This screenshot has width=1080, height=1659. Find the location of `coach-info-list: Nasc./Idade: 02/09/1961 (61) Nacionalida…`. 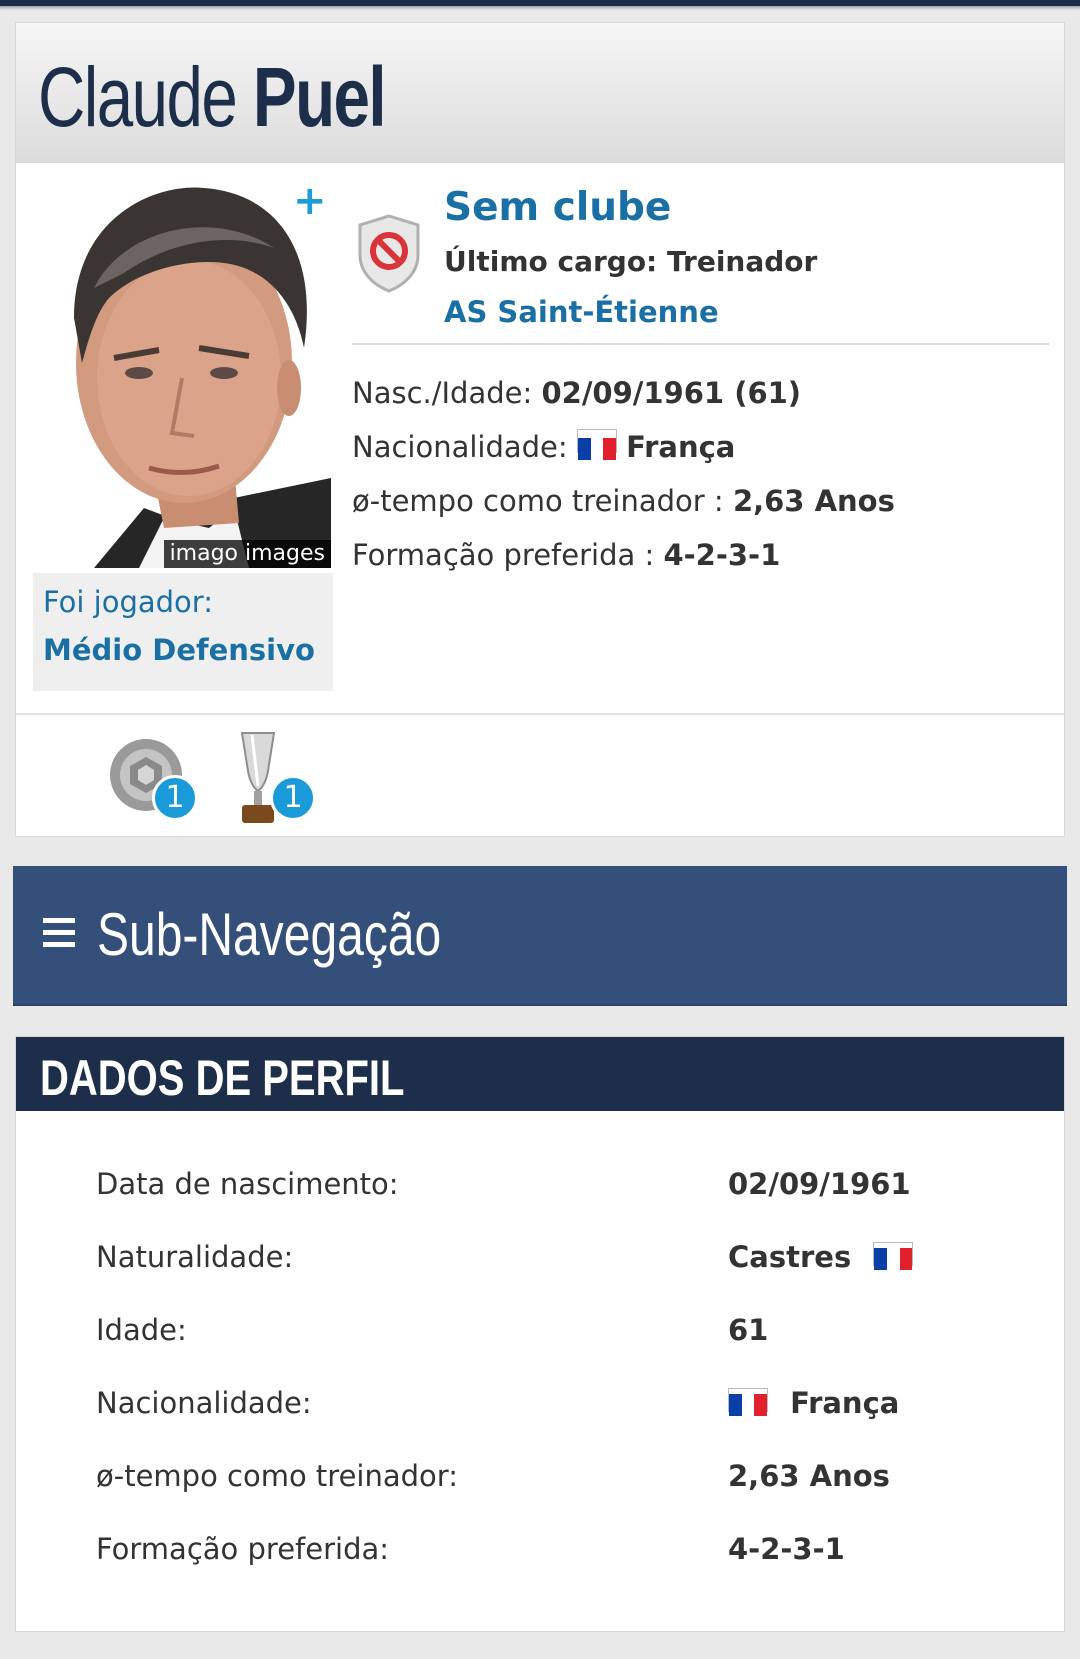

coach-info-list: Nasc./Idade: 02/09/1961 (61) Nacionalida… is located at coordinates (623, 481).